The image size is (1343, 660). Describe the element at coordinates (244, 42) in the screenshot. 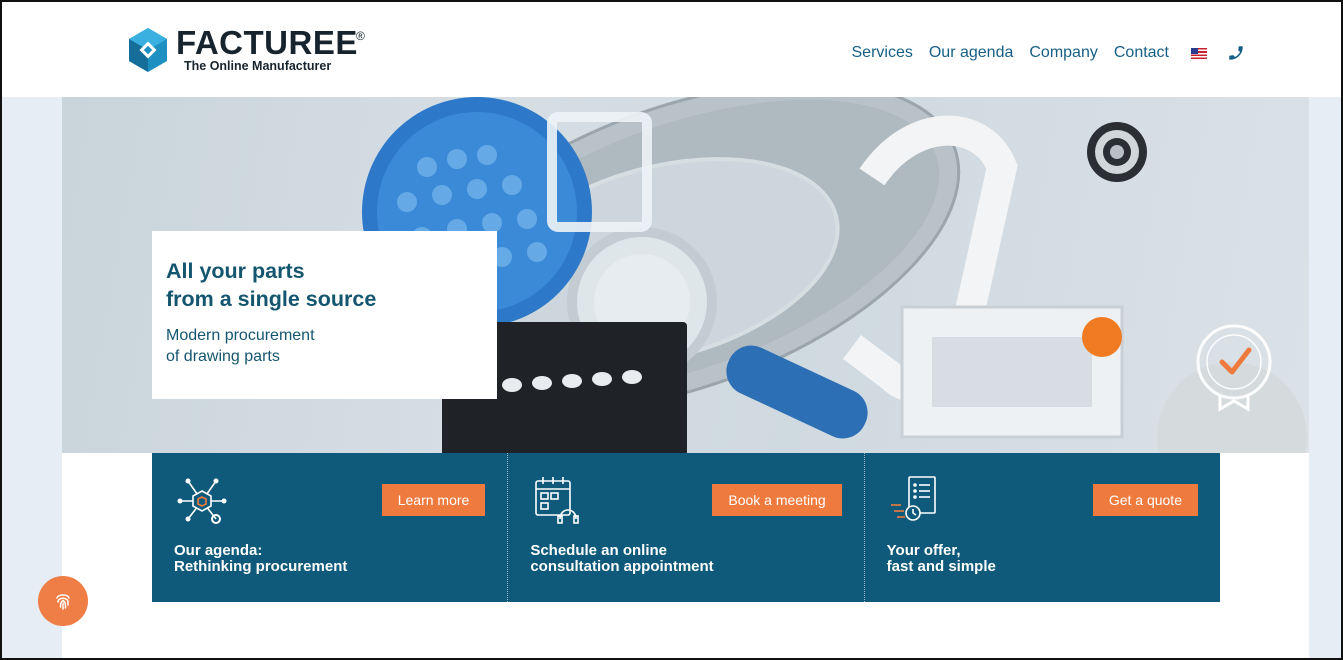

I see `logo-word-main: FACTUR` at that location.